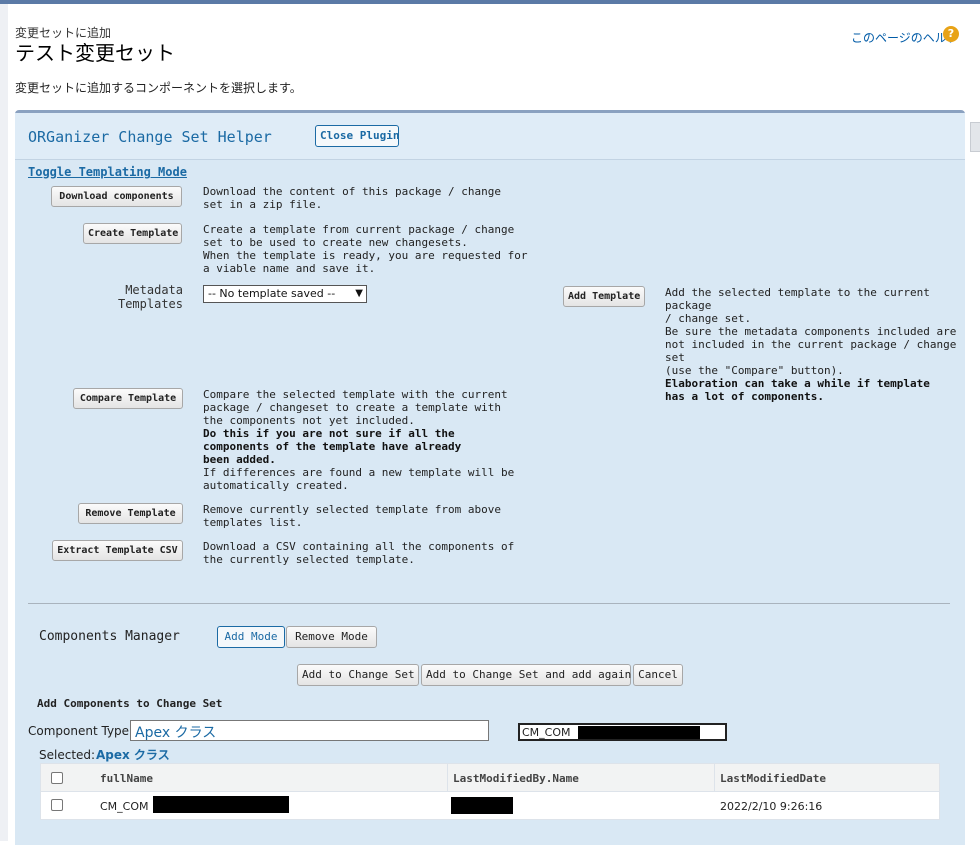  I want to click on left-sidebar-edge, so click(4, 422).